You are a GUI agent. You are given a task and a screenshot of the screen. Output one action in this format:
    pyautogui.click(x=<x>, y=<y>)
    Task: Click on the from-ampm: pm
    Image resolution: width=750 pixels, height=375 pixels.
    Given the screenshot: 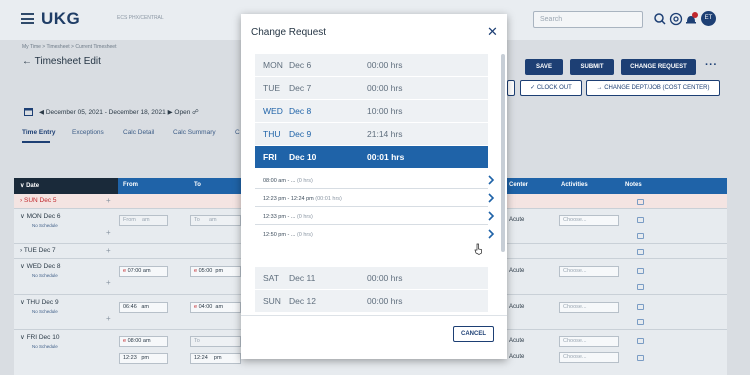 What is the action you would take?
    pyautogui.click(x=145, y=358)
    